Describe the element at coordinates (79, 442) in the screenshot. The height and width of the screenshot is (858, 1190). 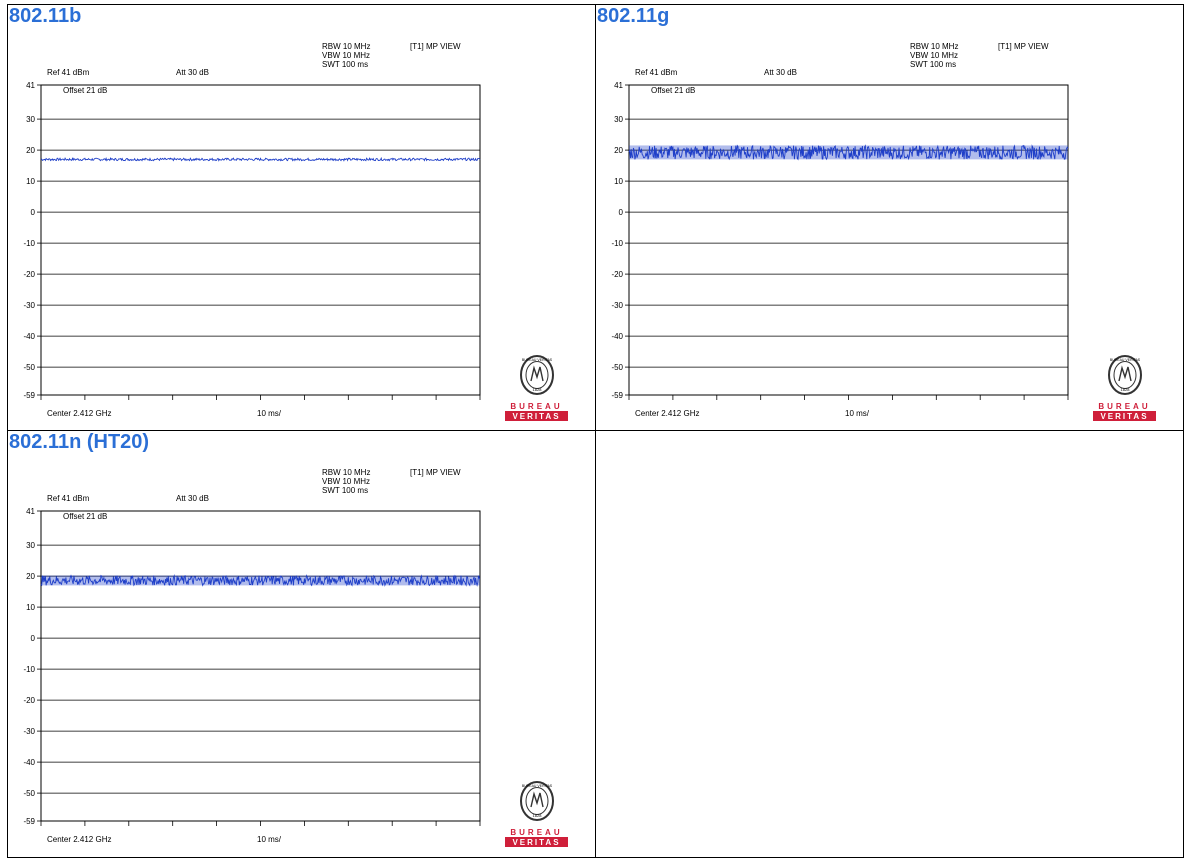
I see `panel-title: 802.11n (HT20)` at that location.